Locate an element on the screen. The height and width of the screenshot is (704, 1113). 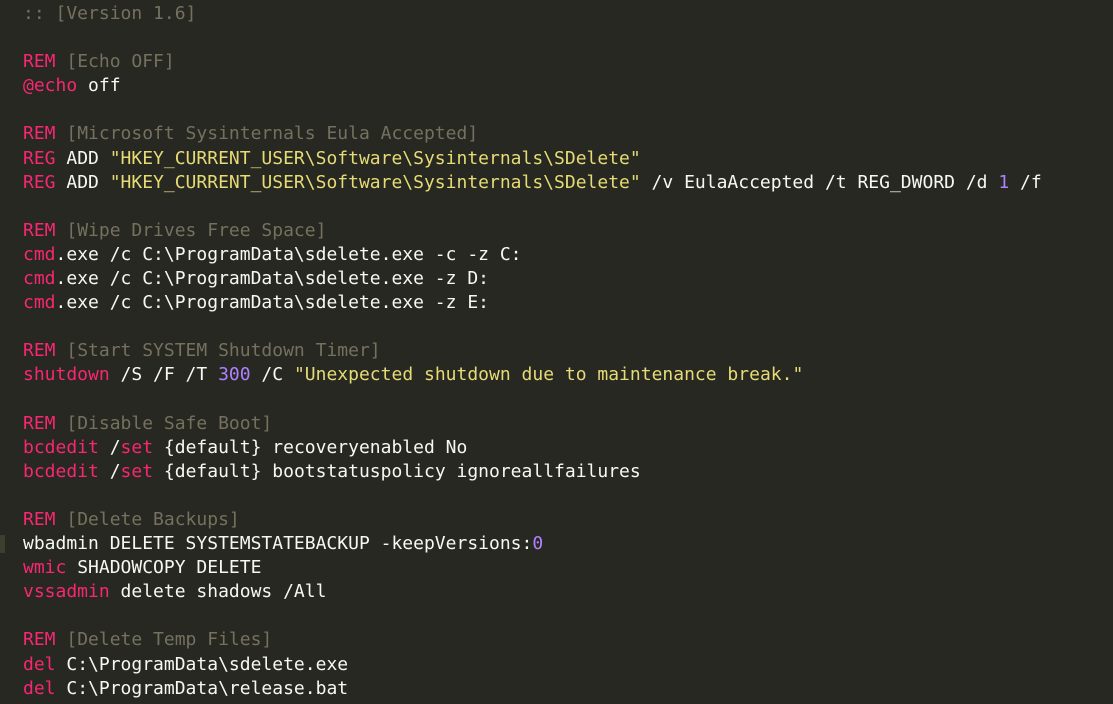
code-line-18: REM [Disable Safe Boot] is located at coordinates (568, 424).